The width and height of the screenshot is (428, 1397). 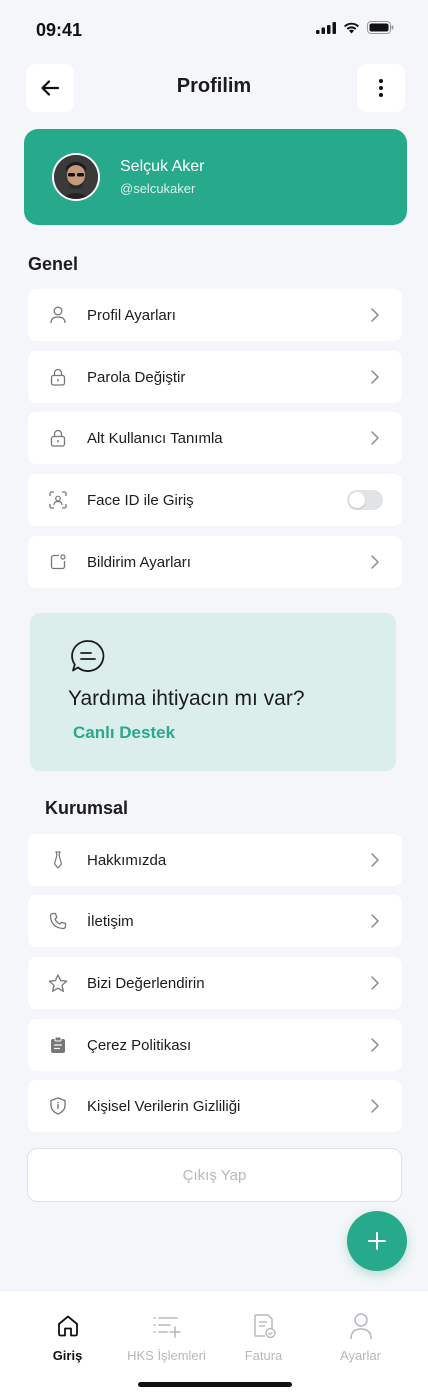 What do you see at coordinates (215, 860) in the screenshot?
I see `menu-item-about: Hakkımızda` at bounding box center [215, 860].